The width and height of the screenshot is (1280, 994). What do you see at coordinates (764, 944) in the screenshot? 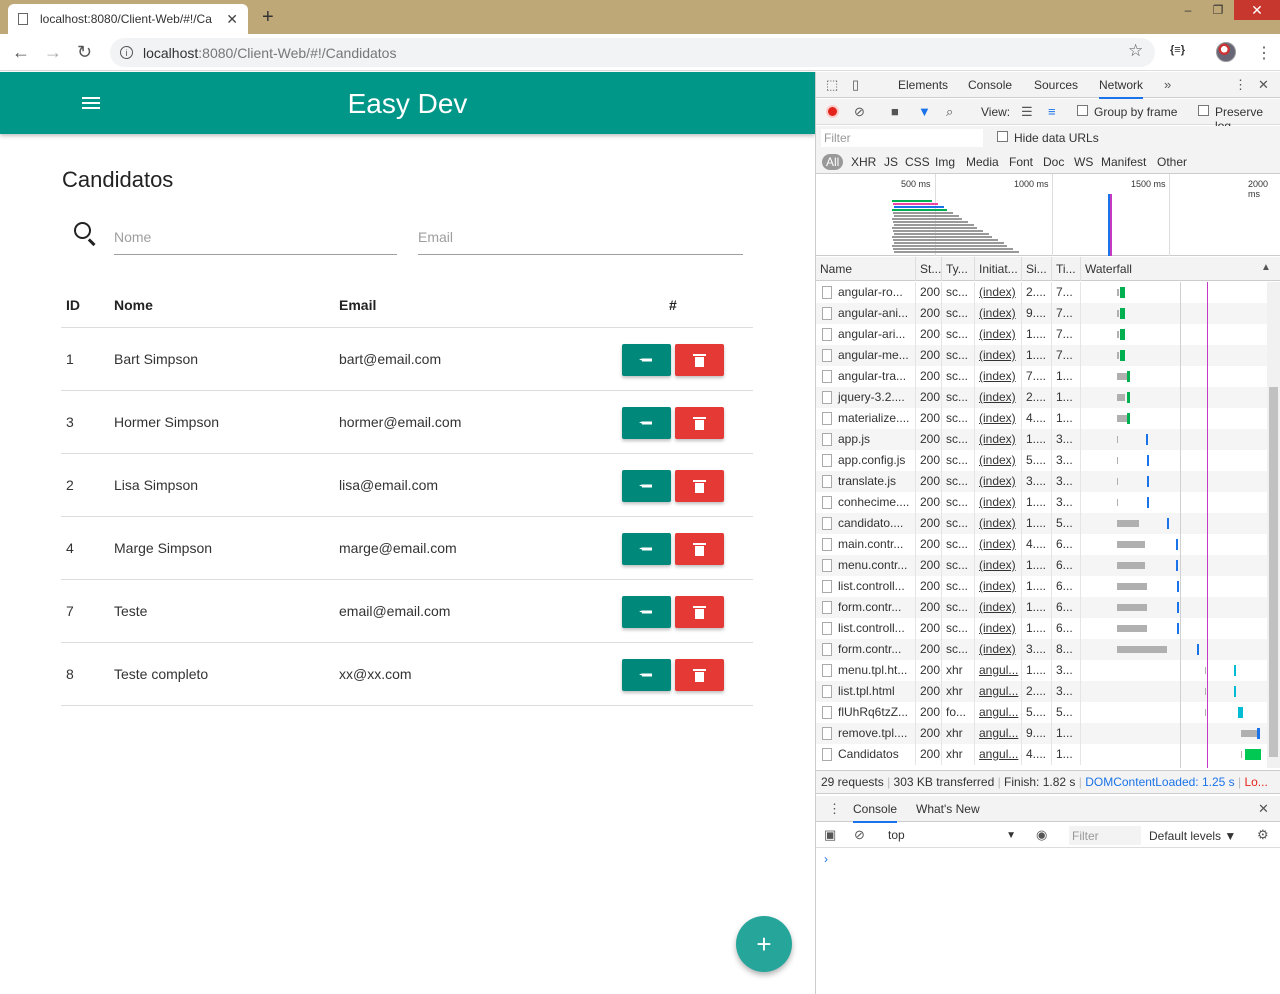
I see `add-candidate-button: +` at bounding box center [764, 944].